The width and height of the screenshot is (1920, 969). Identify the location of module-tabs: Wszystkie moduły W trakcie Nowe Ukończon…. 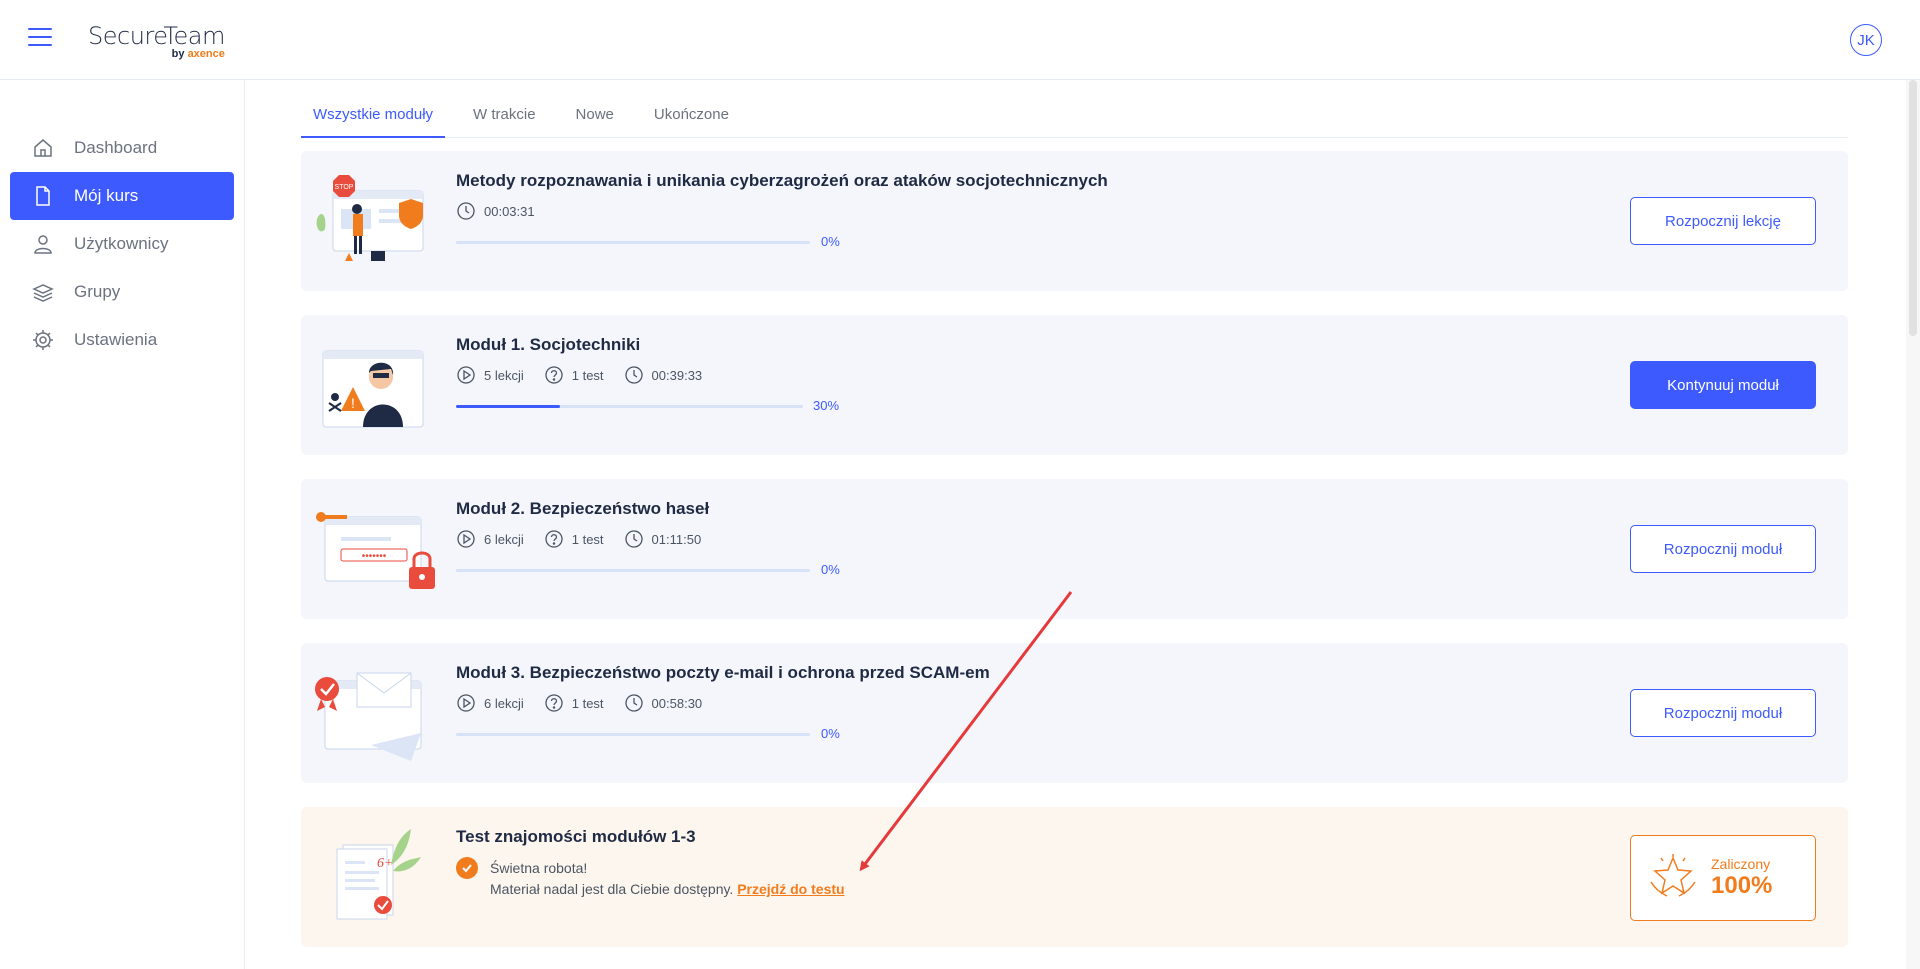
(1074, 115).